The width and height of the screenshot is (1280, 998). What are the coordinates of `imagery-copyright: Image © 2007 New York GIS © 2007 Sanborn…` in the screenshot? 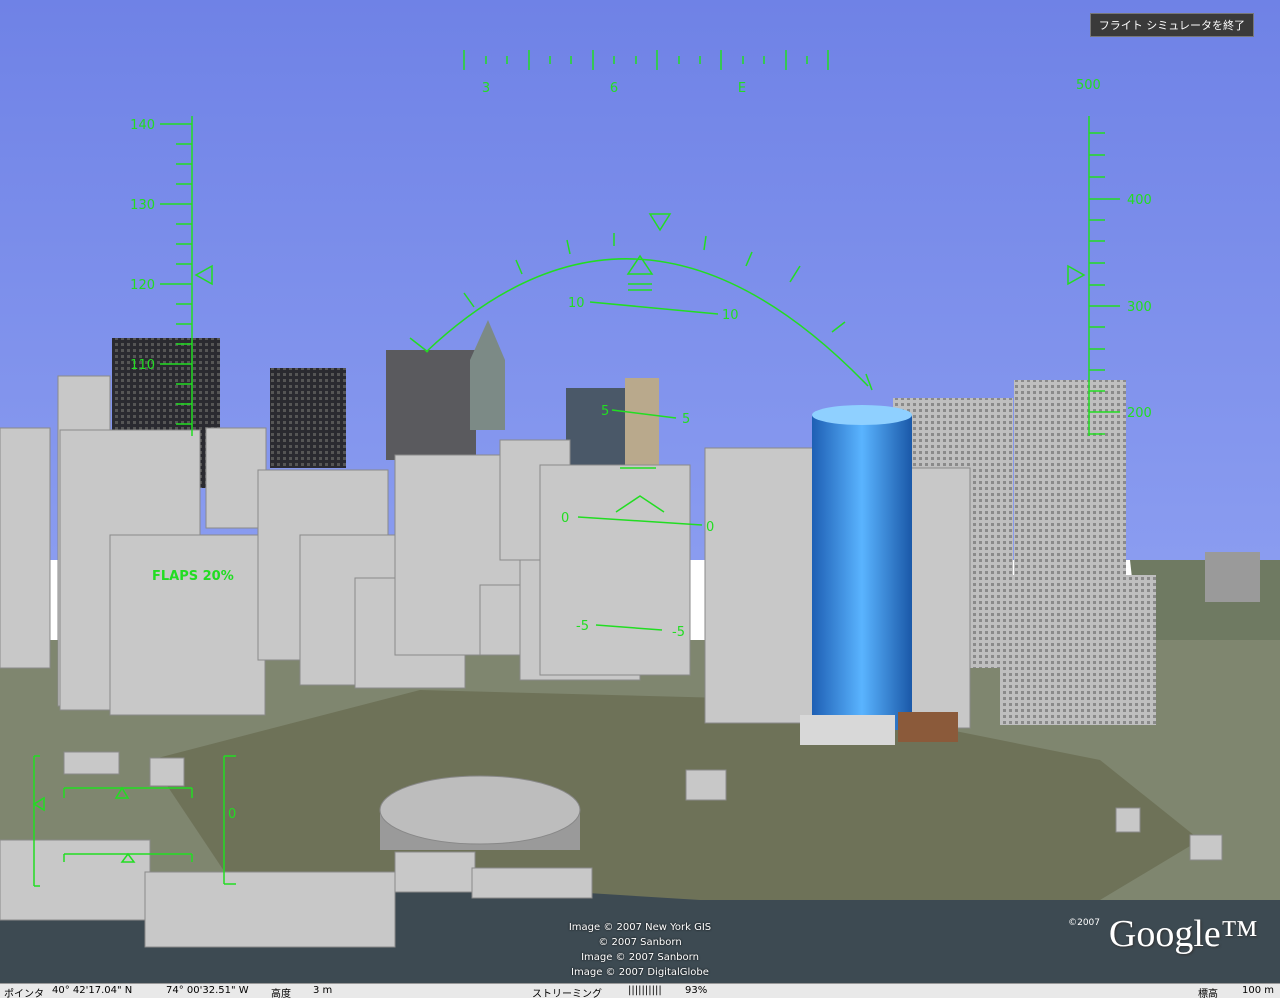 It's located at (640, 950).